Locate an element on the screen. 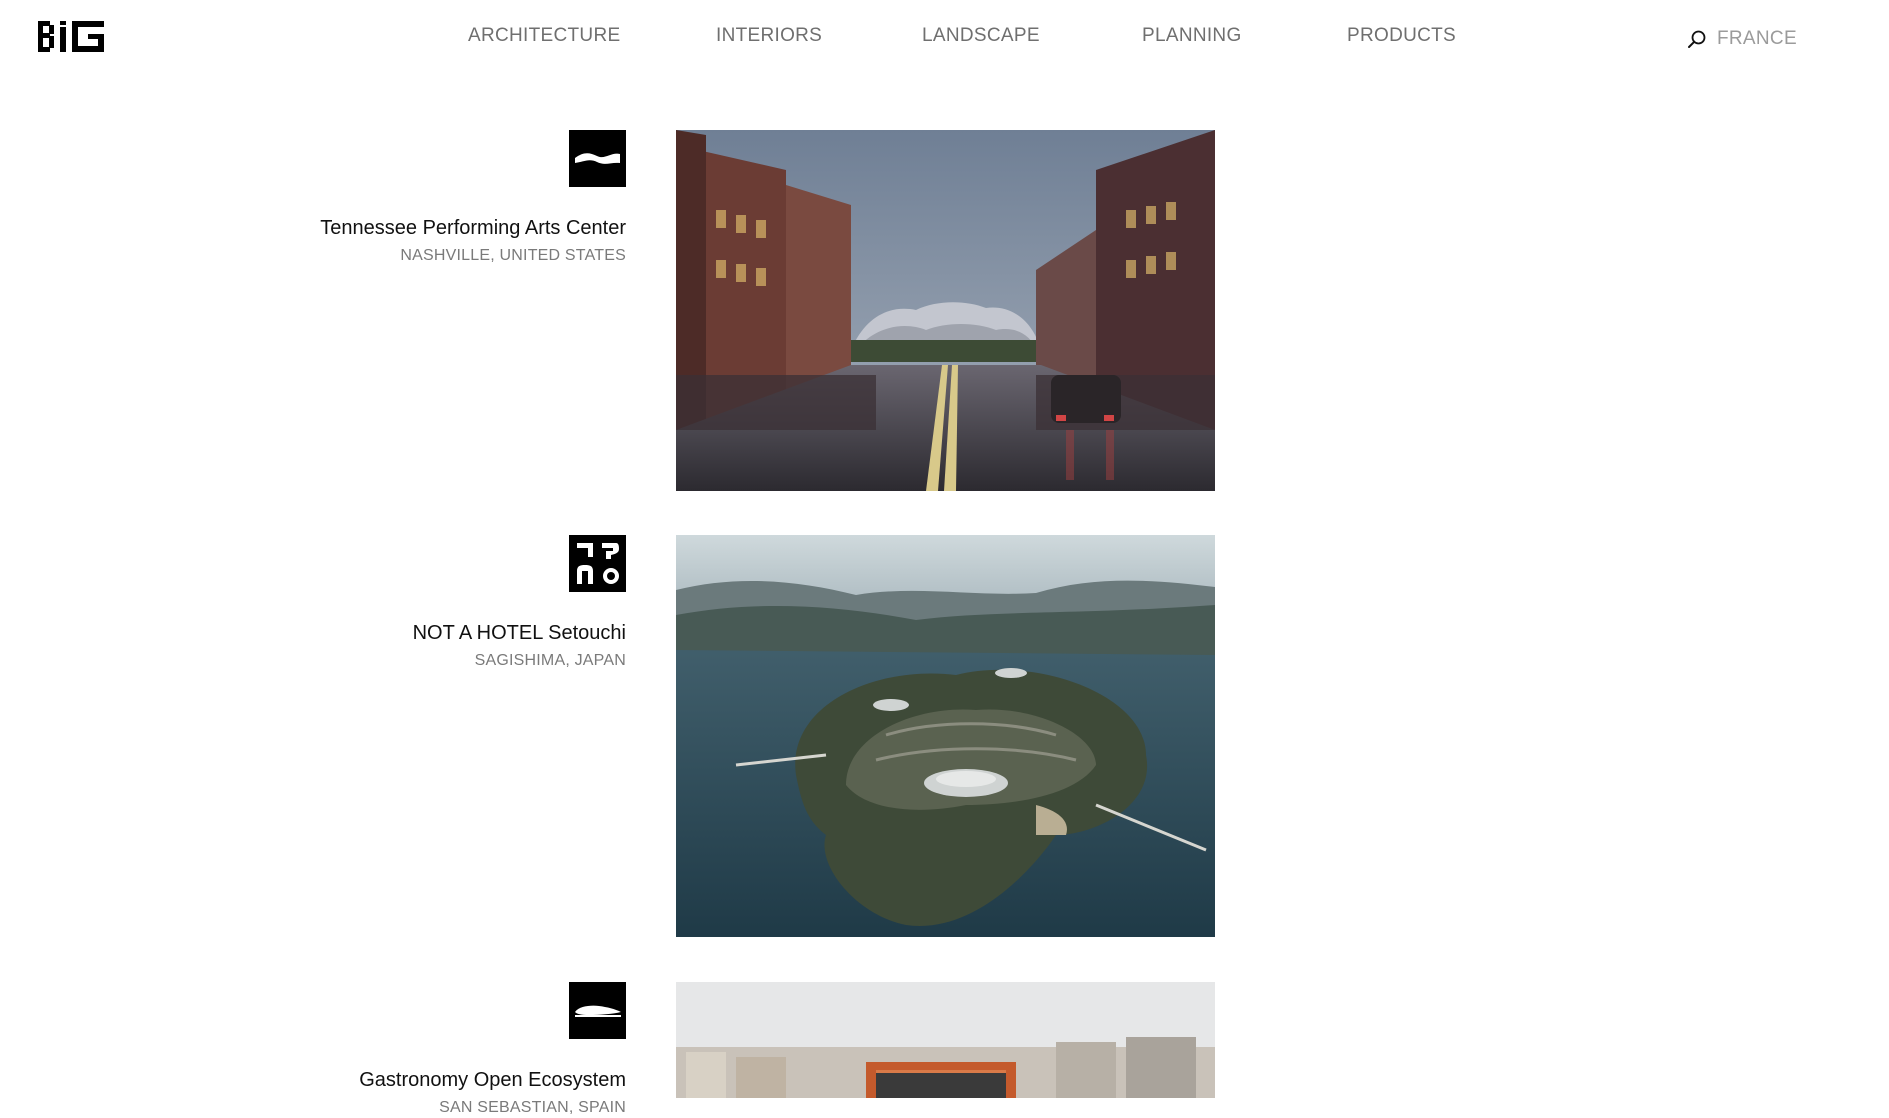 Image resolution: width=1889 pixels, height=1118 pixels. nav-planning: PLANNING is located at coordinates (1192, 36).